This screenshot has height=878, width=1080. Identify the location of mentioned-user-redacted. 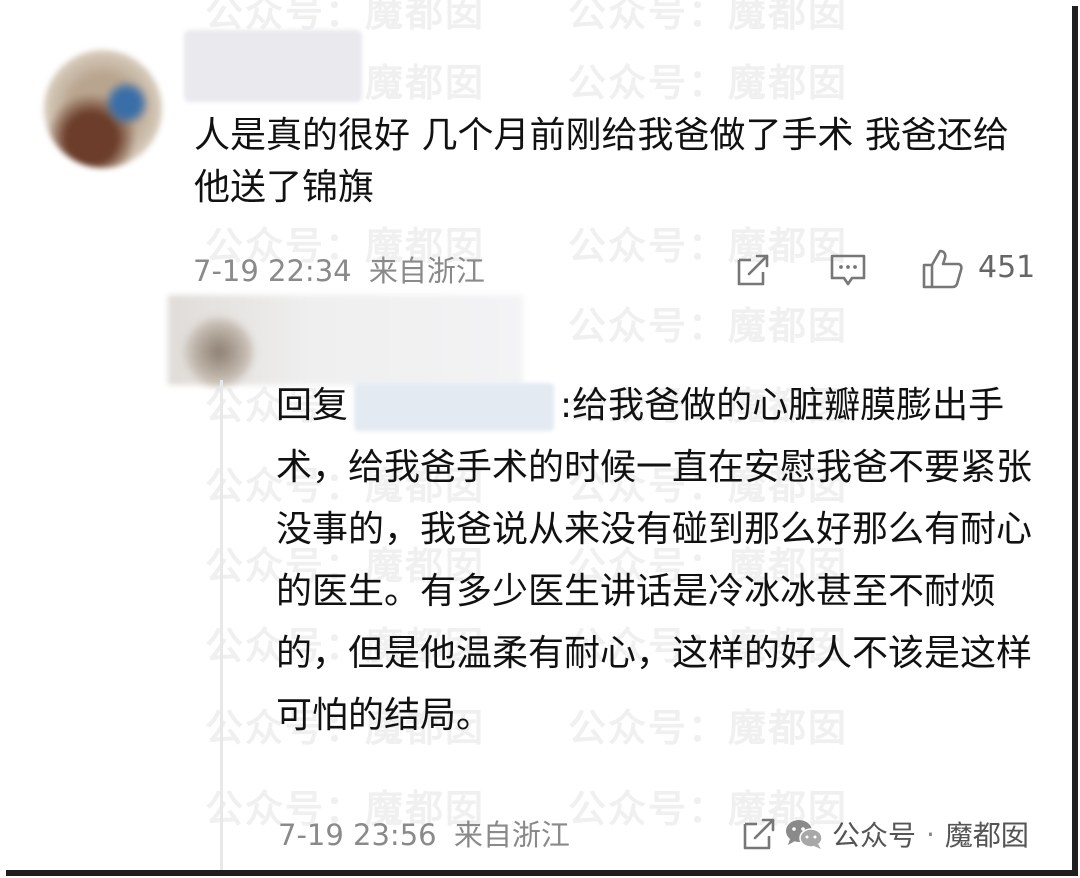
(454, 407).